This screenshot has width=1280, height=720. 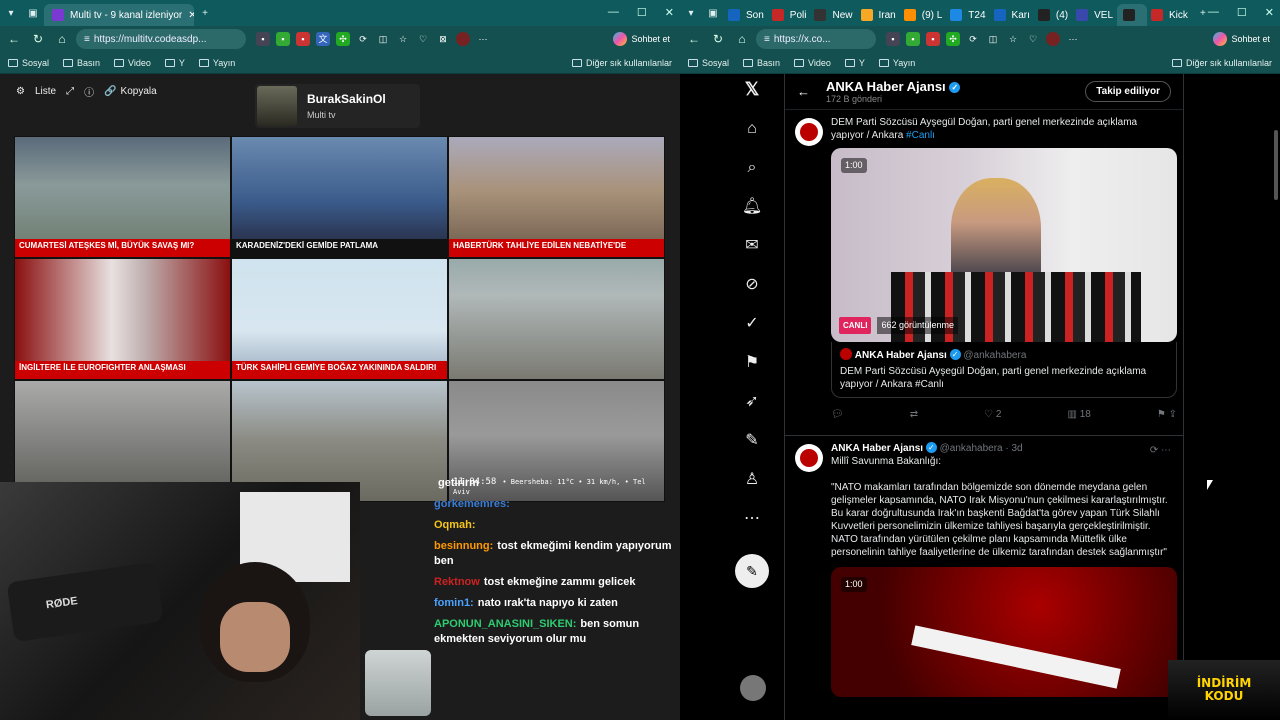 What do you see at coordinates (789, 15) in the screenshot?
I see `browser-tab: Poli` at bounding box center [789, 15].